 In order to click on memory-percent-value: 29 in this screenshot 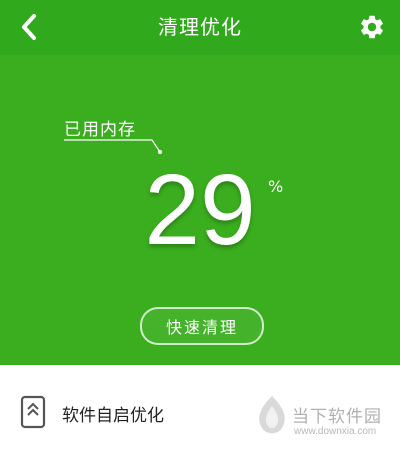, I will do `click(200, 210)`.